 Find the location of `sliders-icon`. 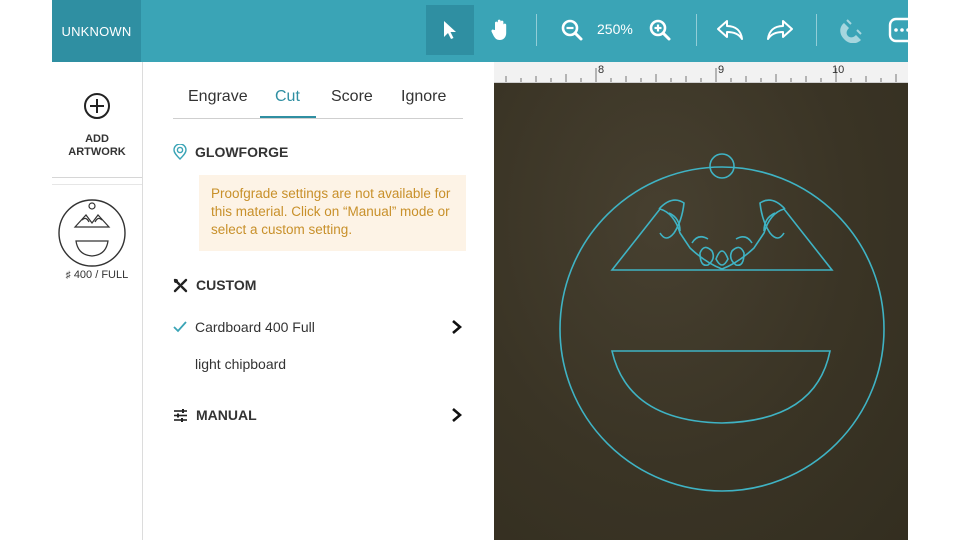

sliders-icon is located at coordinates (180, 415).